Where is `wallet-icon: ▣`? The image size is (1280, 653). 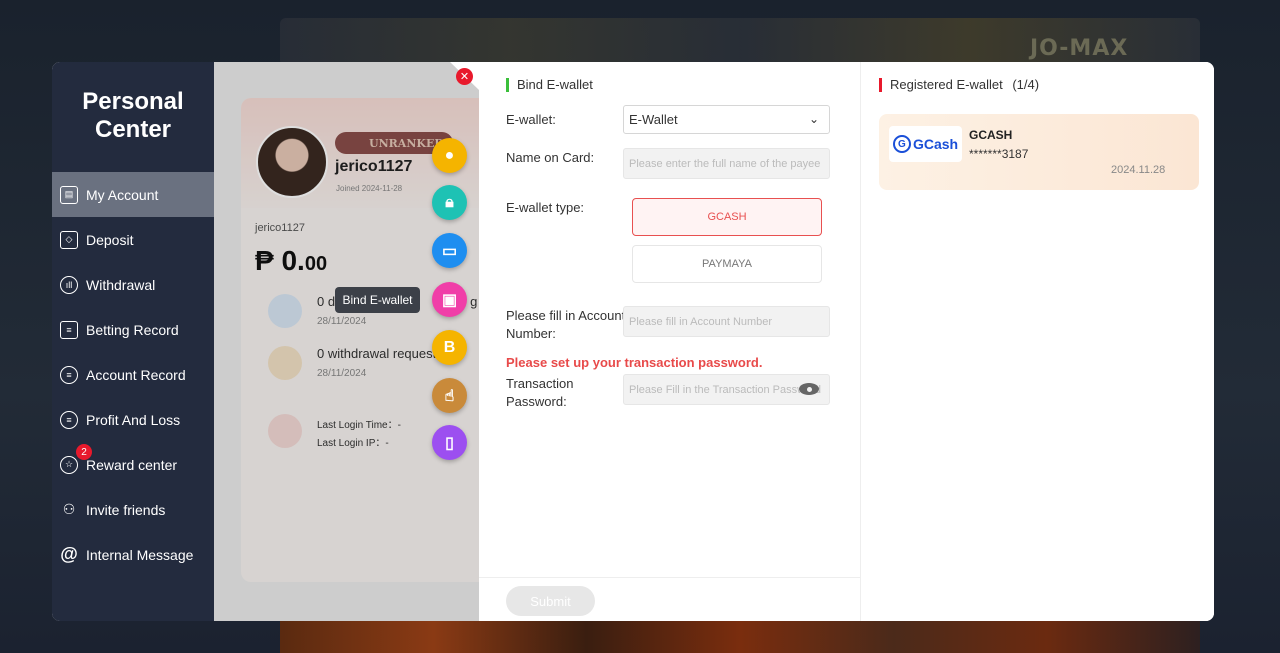
wallet-icon: ▣ is located at coordinates (449, 300).